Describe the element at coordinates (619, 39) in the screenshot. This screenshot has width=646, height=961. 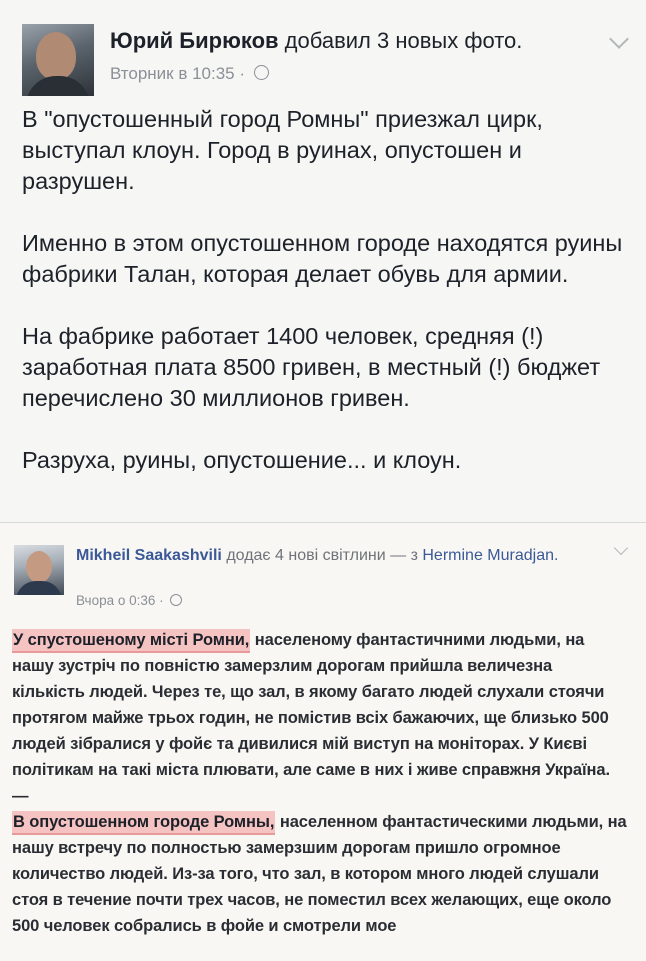
I see `chevron-down-icon` at that location.